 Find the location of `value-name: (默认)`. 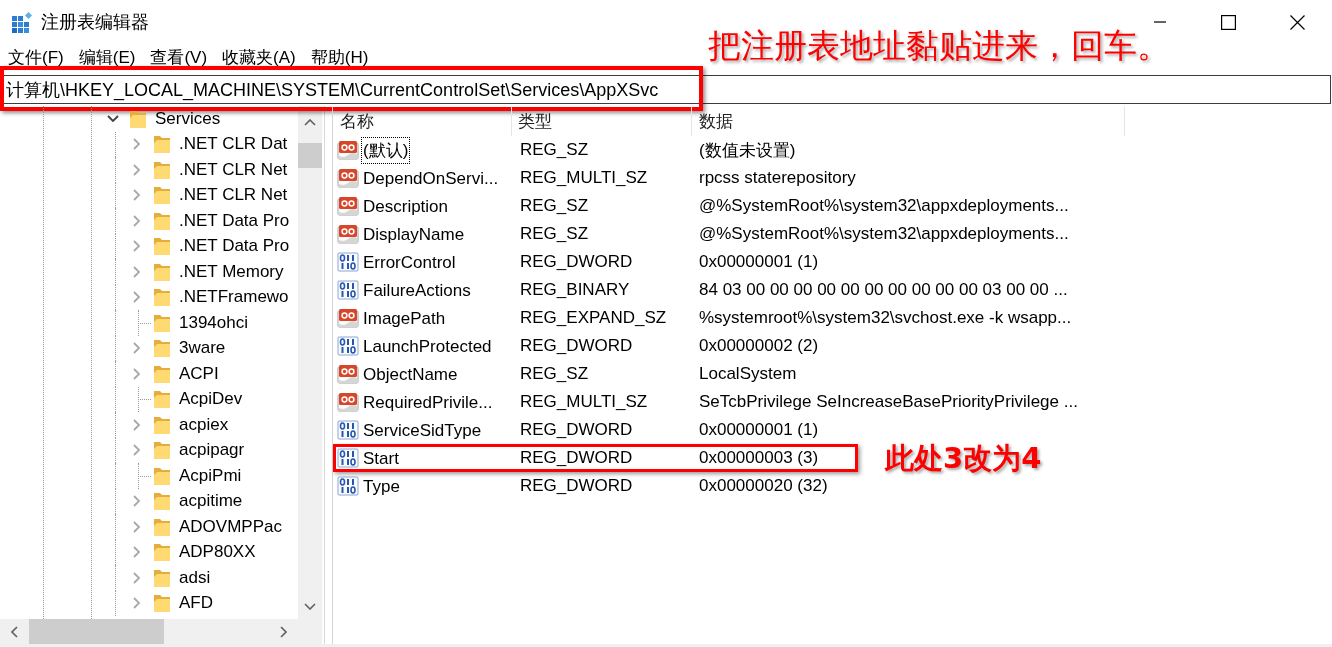

value-name: (默认) is located at coordinates (386, 150).